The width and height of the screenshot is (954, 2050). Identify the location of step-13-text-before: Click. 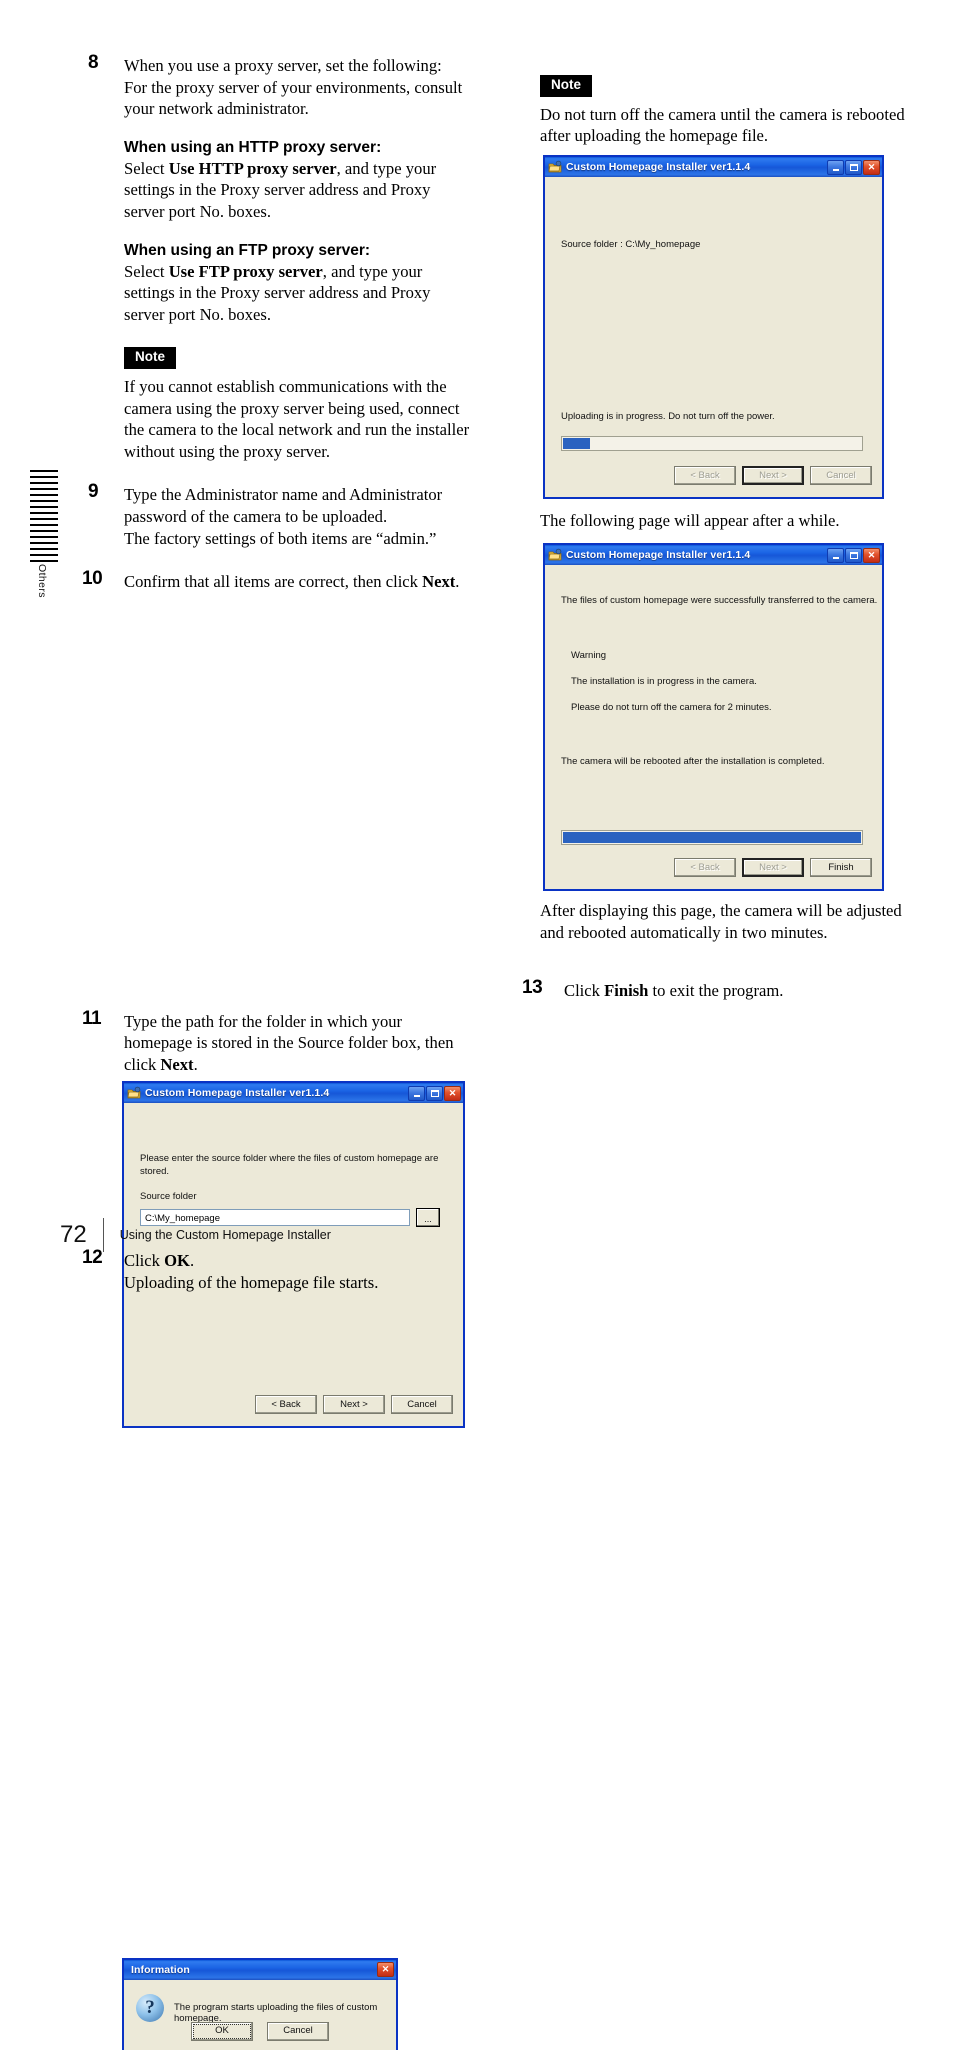
(584, 990).